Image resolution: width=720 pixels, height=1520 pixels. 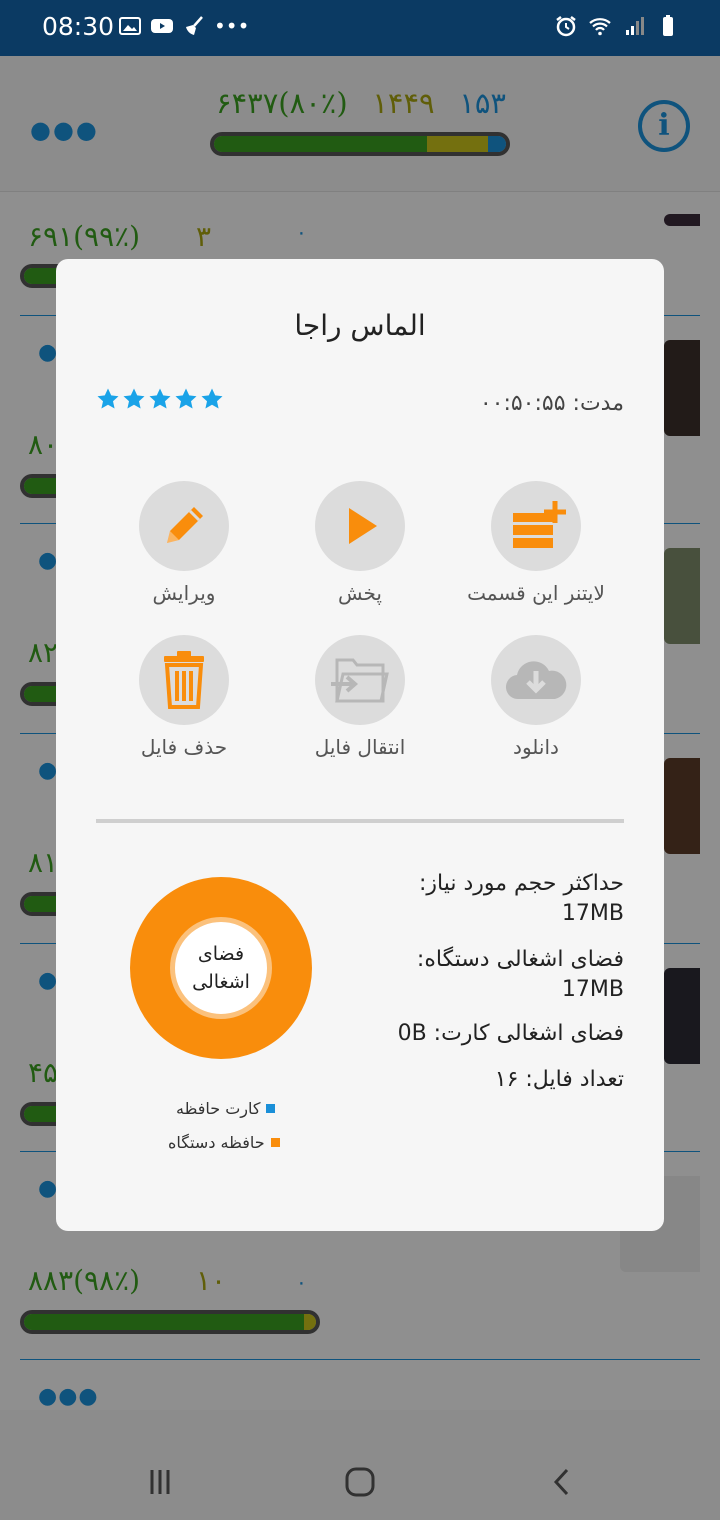 What do you see at coordinates (668, 25) in the screenshot?
I see `battery-icon` at bounding box center [668, 25].